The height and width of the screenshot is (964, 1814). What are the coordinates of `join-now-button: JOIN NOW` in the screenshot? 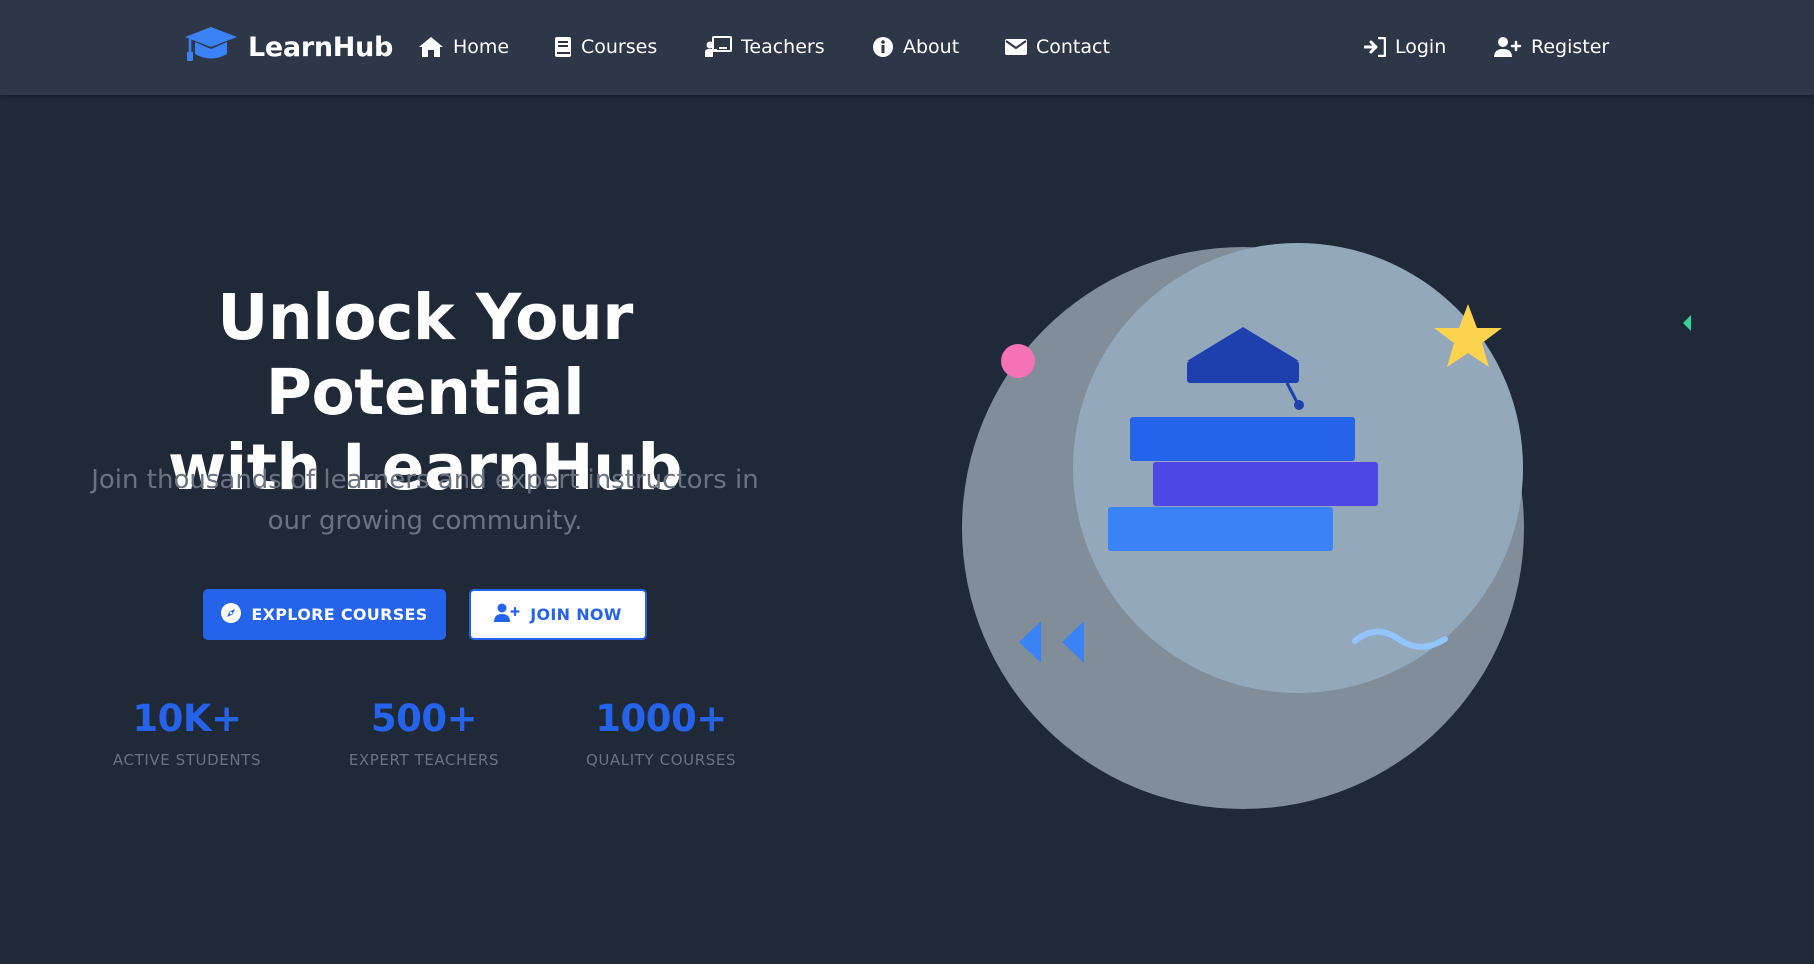 It's located at (558, 614).